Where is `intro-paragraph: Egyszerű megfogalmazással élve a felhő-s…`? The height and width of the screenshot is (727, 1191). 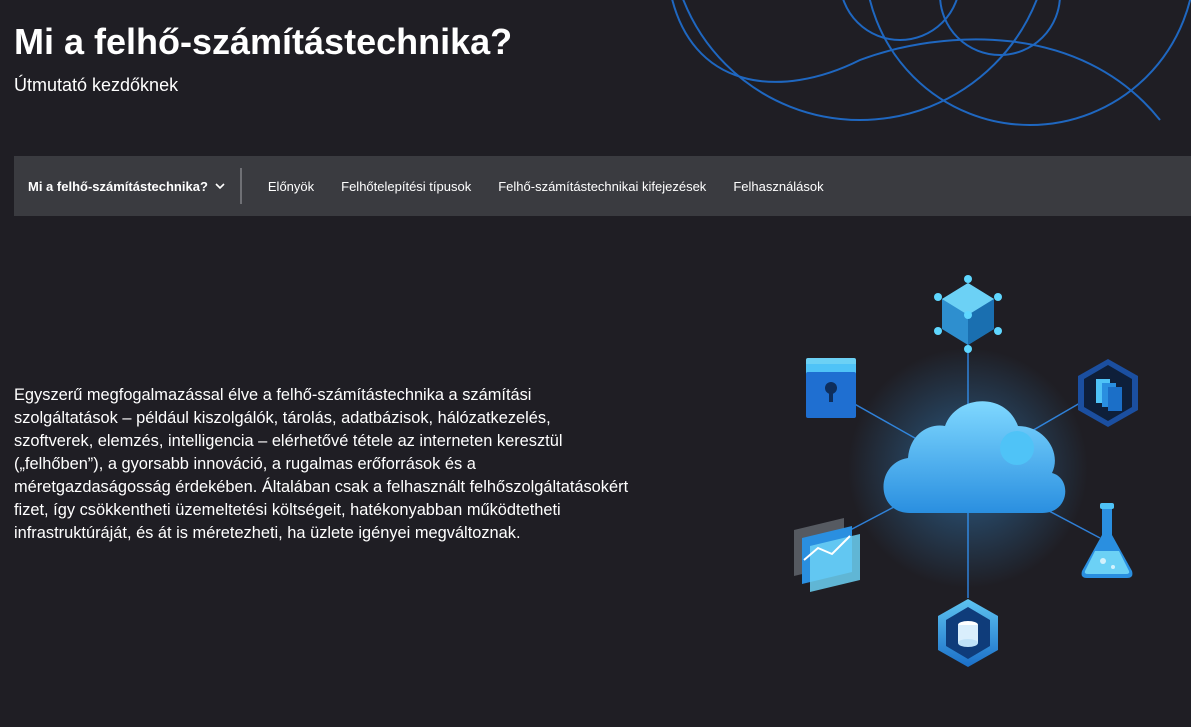 intro-paragraph: Egyszerű megfogalmazással élve a felhő-s… is located at coordinates (321, 464).